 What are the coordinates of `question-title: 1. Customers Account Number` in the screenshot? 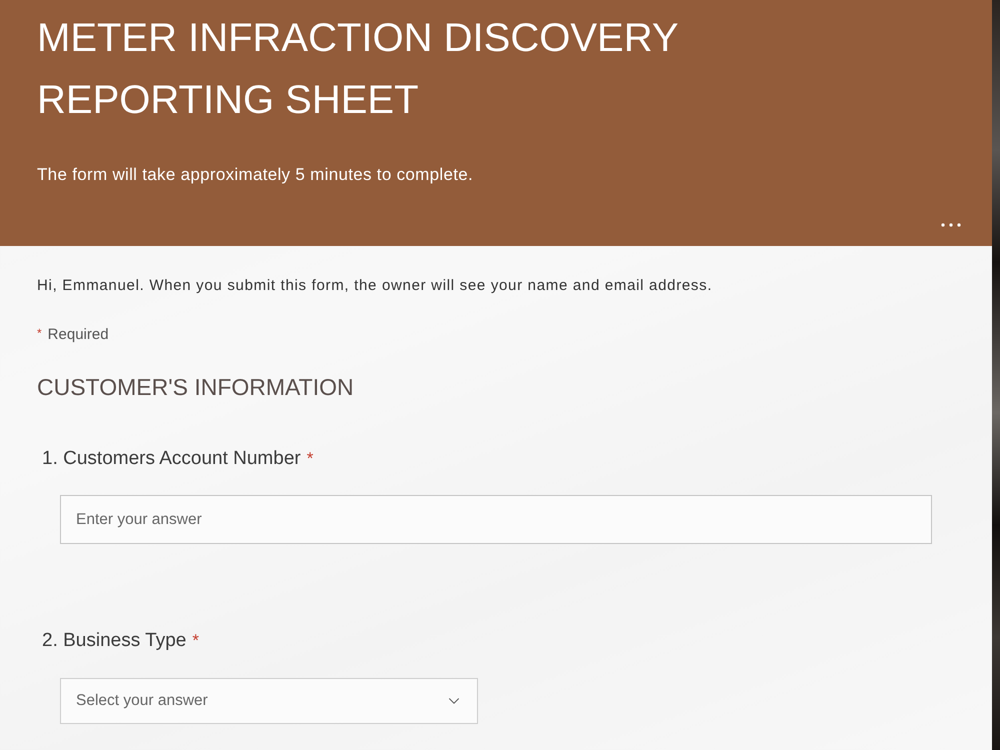 It's located at (171, 459).